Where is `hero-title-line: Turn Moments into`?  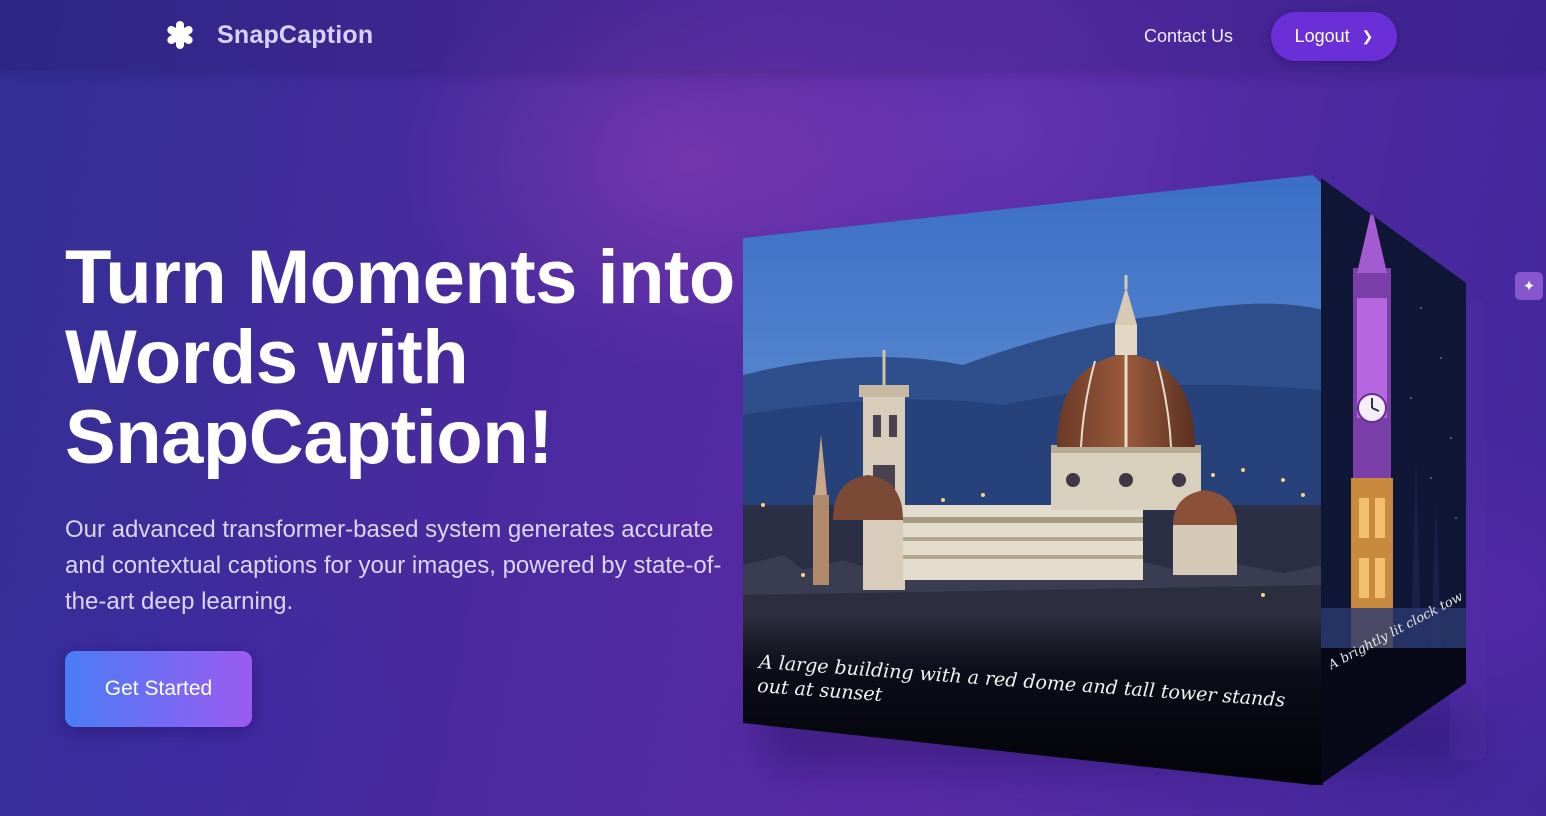
hero-title-line: Turn Moments into is located at coordinates (400, 277).